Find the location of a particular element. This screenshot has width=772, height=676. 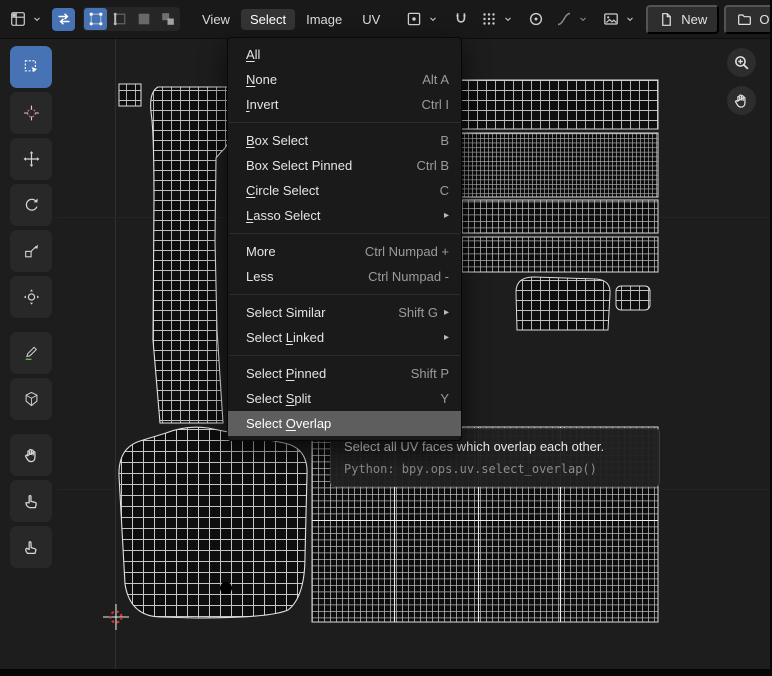

menu-item-label: Lasso Select is located at coordinates (283, 215).